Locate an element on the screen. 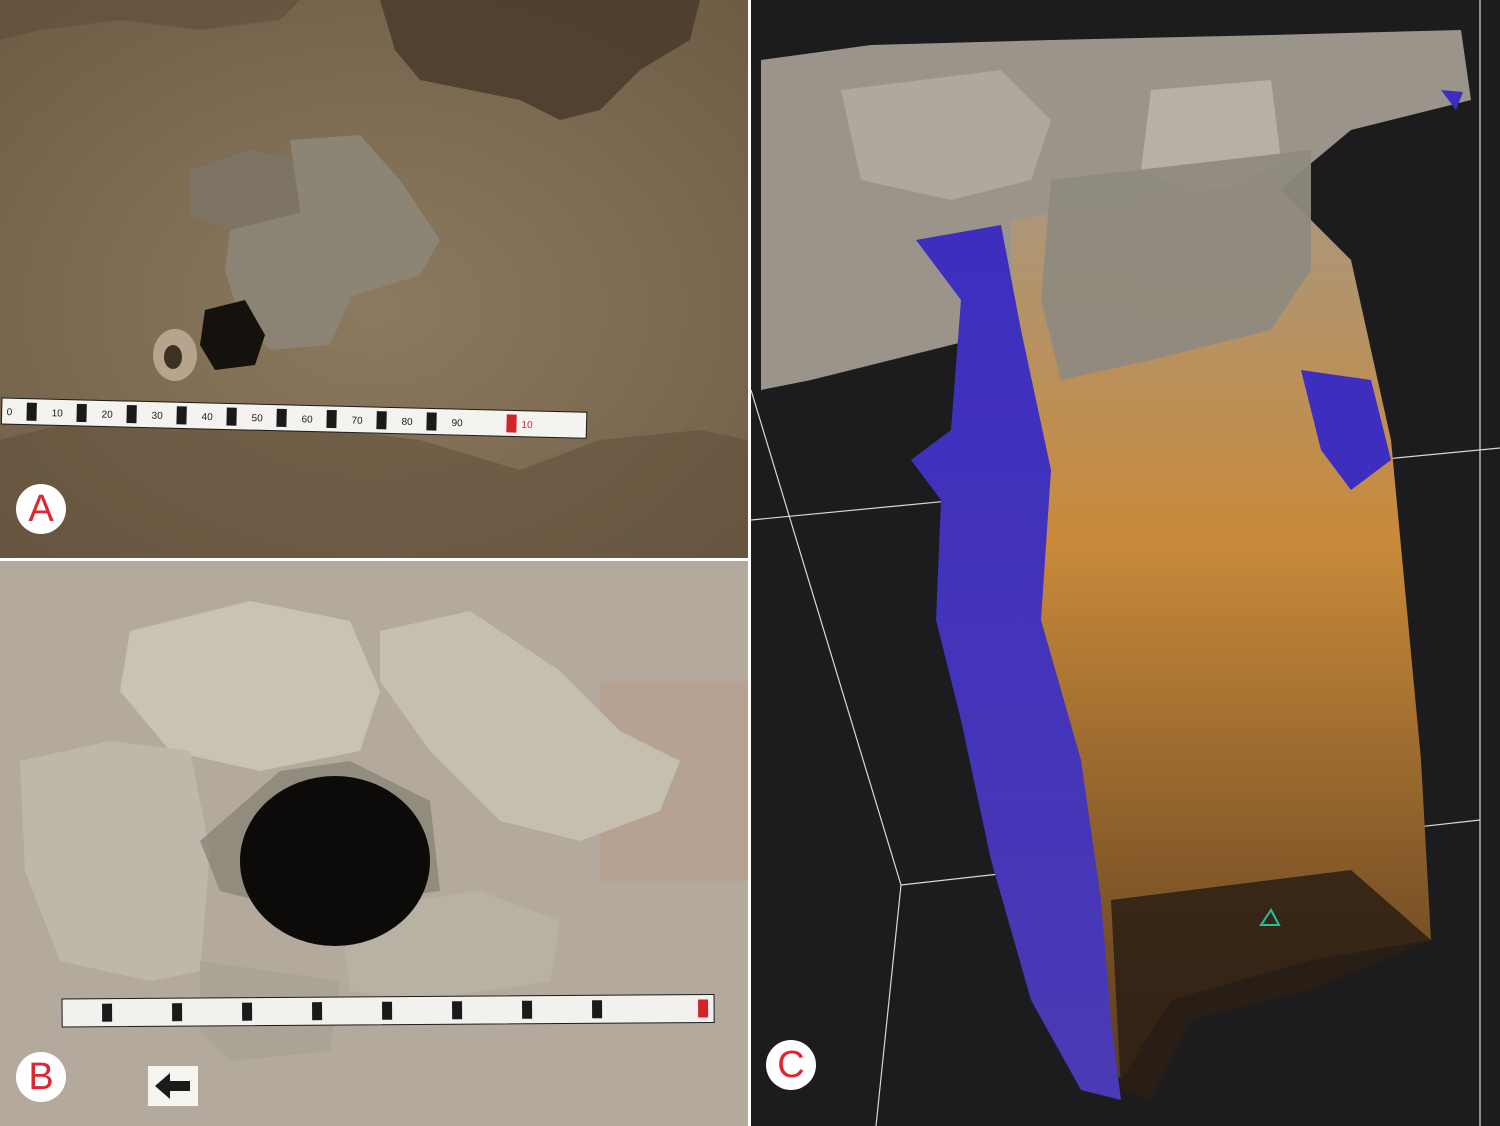  staff-number: 30 is located at coordinates (157, 416).